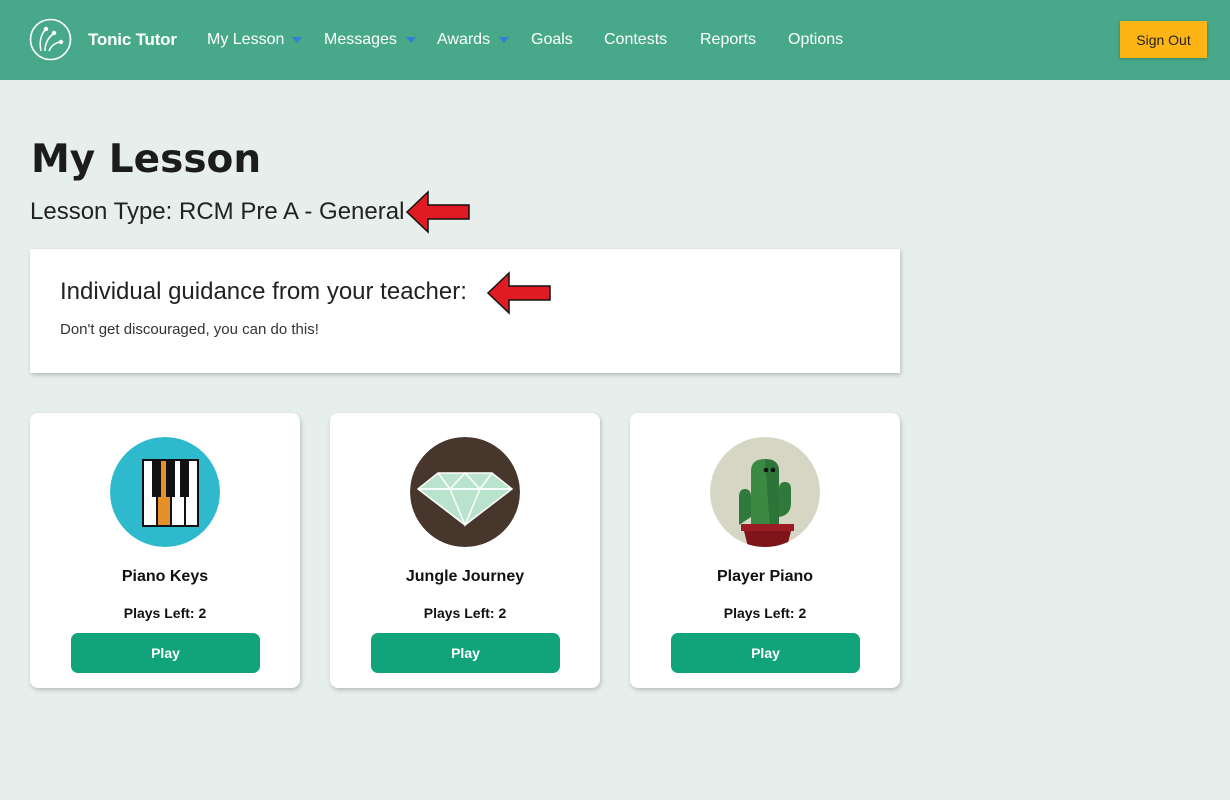  I want to click on diamond-icon, so click(465, 492).